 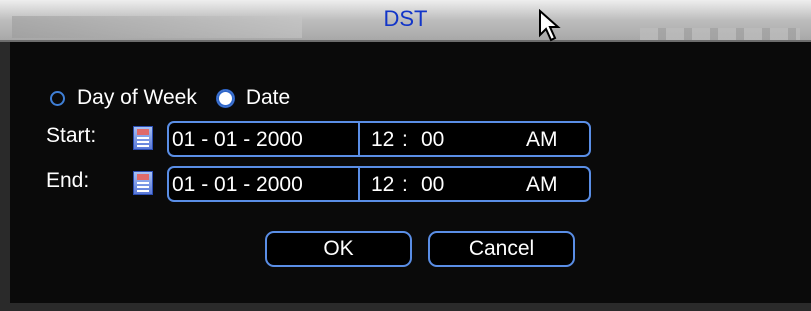 What do you see at coordinates (501, 249) in the screenshot?
I see `cancel-button: Cancel` at bounding box center [501, 249].